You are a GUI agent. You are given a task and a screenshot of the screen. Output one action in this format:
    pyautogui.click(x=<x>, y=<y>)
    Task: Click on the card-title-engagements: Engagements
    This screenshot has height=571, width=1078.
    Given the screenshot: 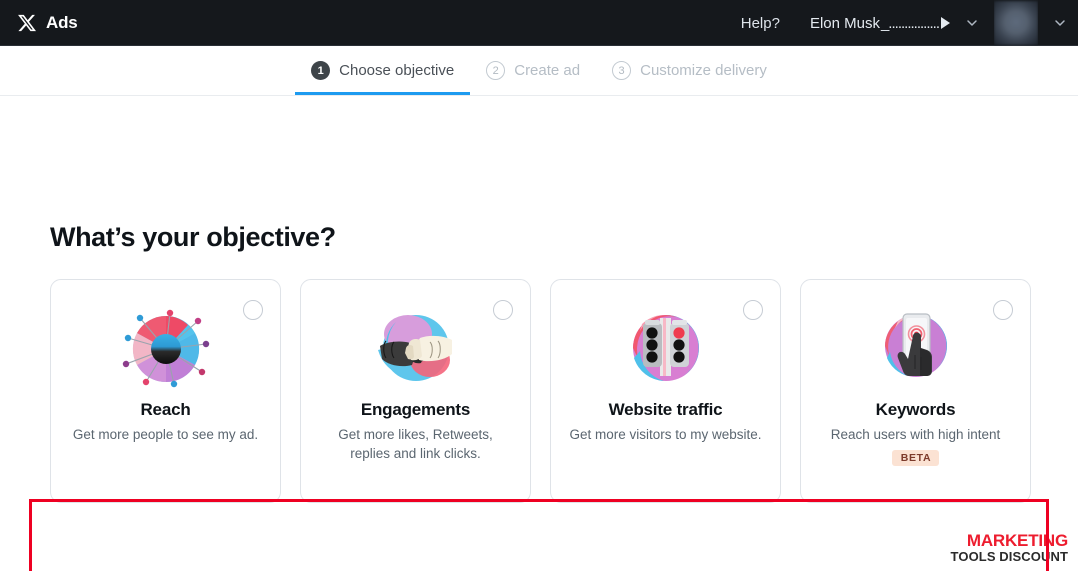 What is the action you would take?
    pyautogui.click(x=415, y=409)
    